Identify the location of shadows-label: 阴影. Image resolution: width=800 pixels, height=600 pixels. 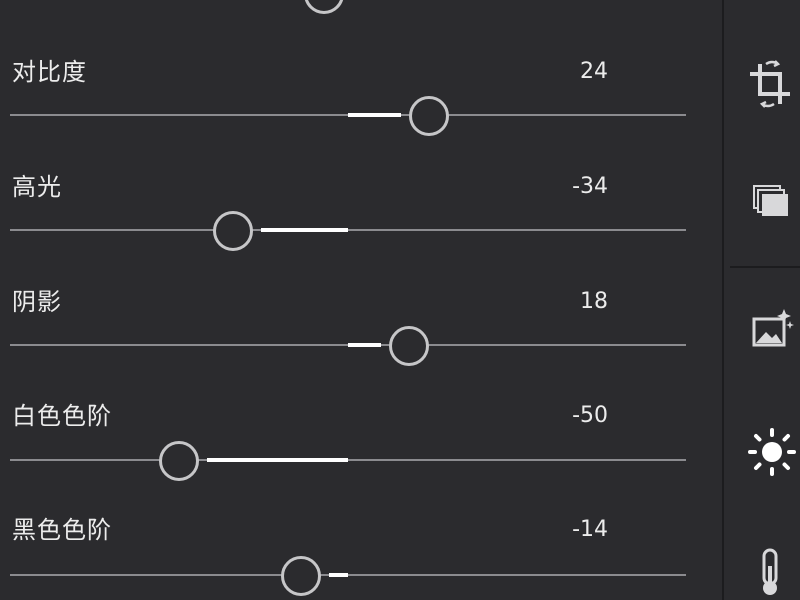
(37, 302).